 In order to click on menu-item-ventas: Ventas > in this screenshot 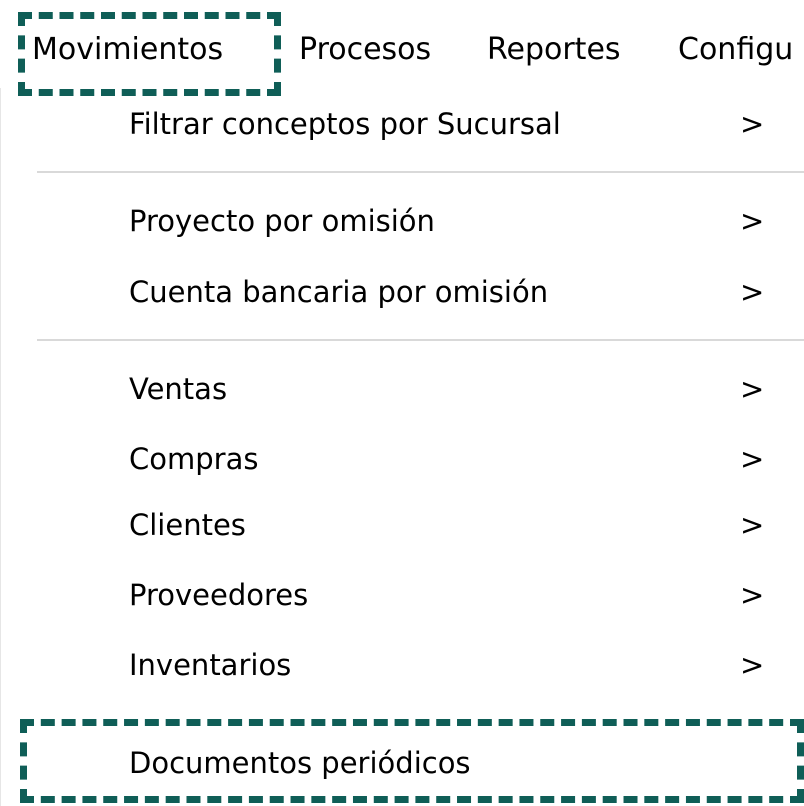, I will do `click(402, 390)`.